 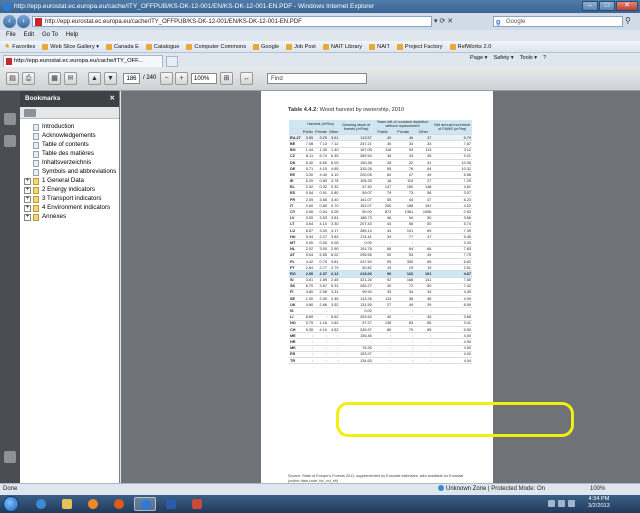 I want to click on search-box: g Google, so click(x=558, y=21).